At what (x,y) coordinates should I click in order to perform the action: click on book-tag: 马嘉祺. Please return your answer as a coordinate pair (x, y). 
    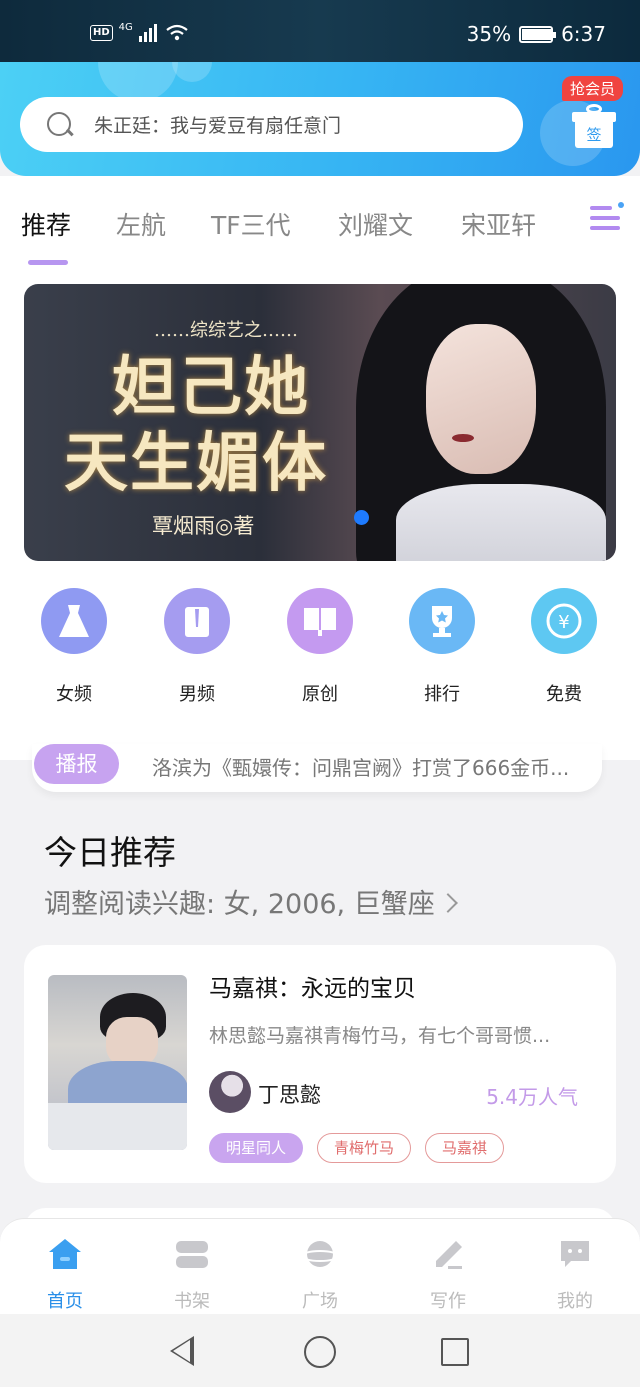
    Looking at the image, I should click on (465, 1148).